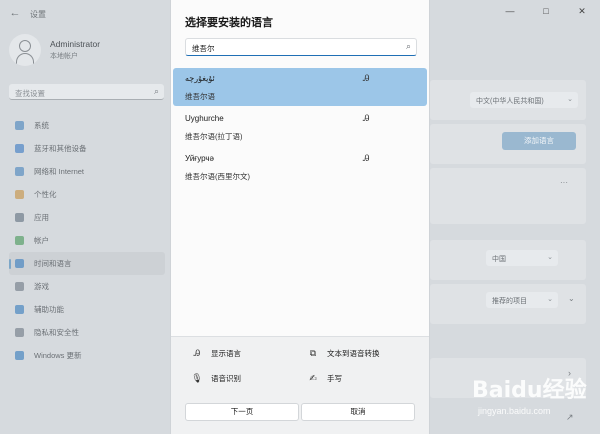 The height and width of the screenshot is (434, 600). What do you see at coordinates (242, 412) in the screenshot?
I see `next-button: 下一页` at bounding box center [242, 412].